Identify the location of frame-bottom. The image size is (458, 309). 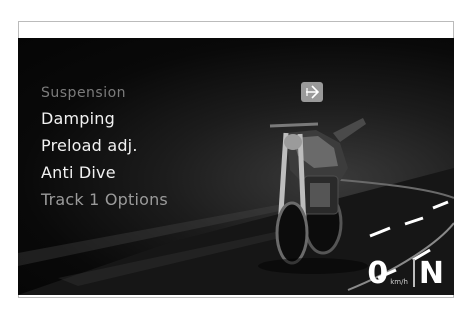
(236, 297).